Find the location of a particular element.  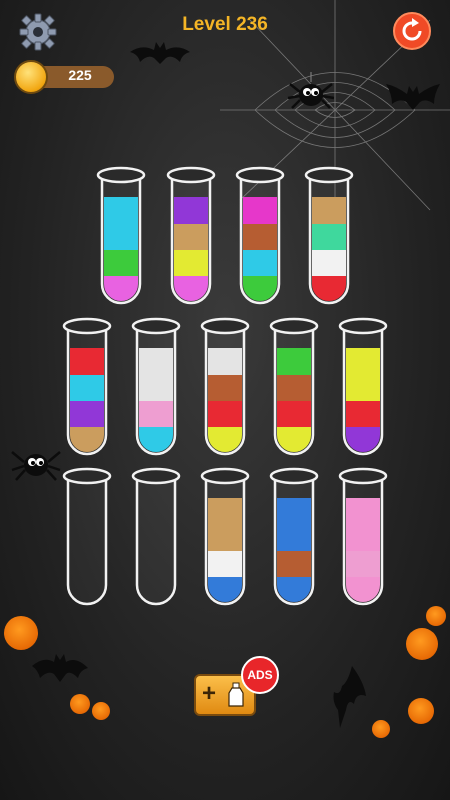

ads-badge: ADS is located at coordinates (260, 675).